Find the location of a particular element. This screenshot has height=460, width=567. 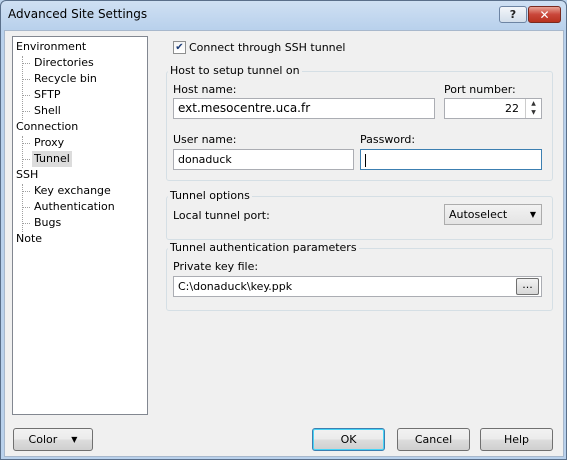

tree-item-key-exchange: Key exchange is located at coordinates (72, 191).